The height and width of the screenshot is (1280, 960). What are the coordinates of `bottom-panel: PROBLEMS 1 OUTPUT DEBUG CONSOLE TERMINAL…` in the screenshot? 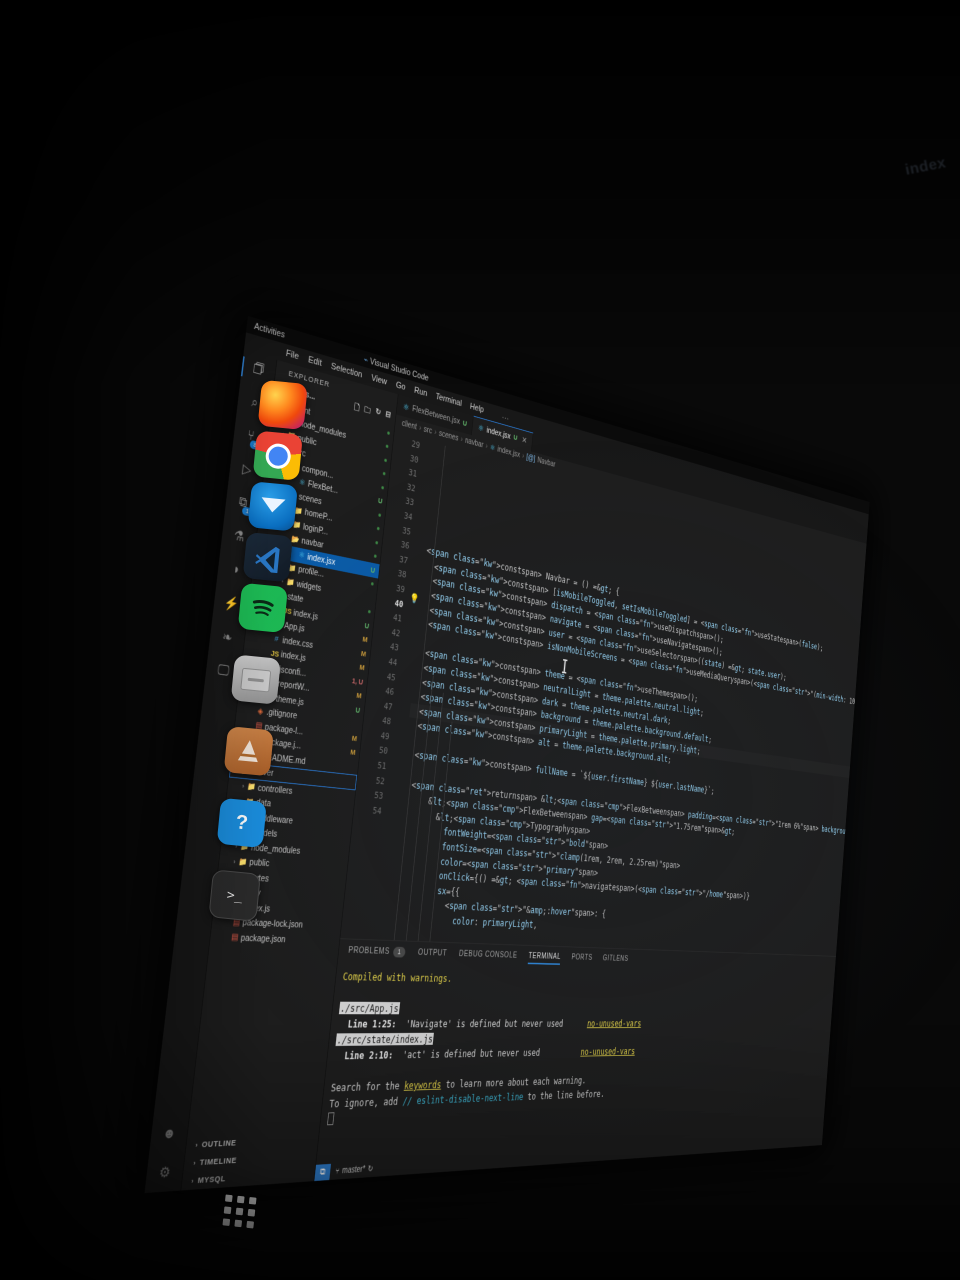 It's located at (576, 1051).